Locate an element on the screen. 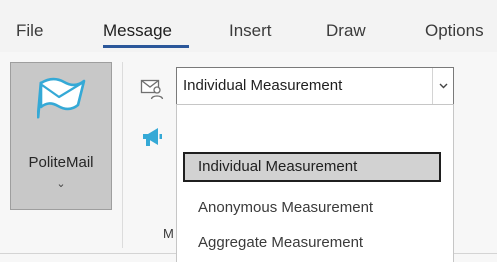 The height and width of the screenshot is (262, 497). politemail-button: PoliteMail ⌄ is located at coordinates (61, 136).